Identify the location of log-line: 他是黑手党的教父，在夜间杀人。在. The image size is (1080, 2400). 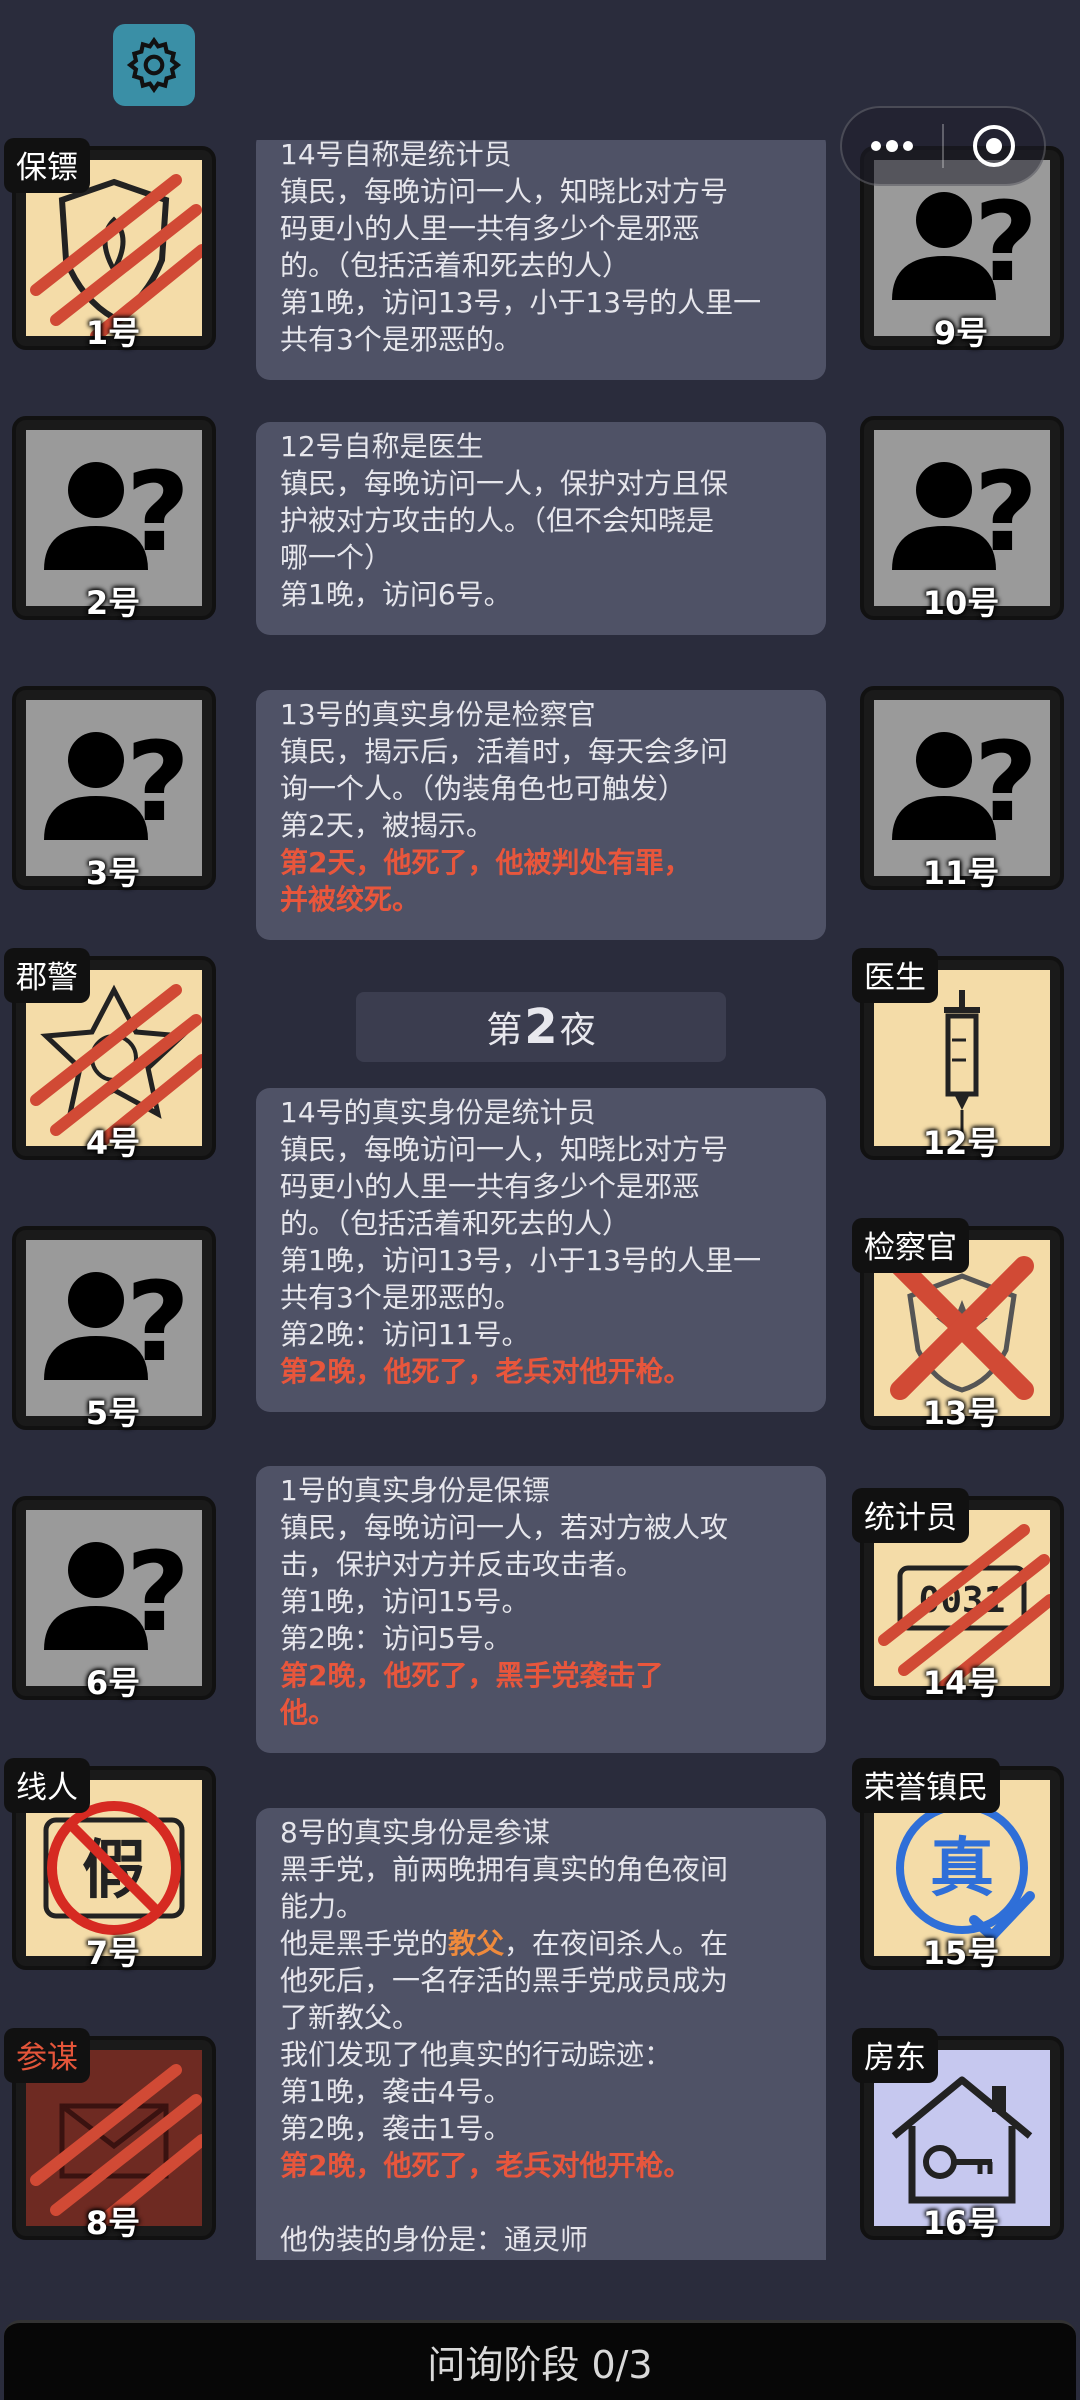
(543, 1943).